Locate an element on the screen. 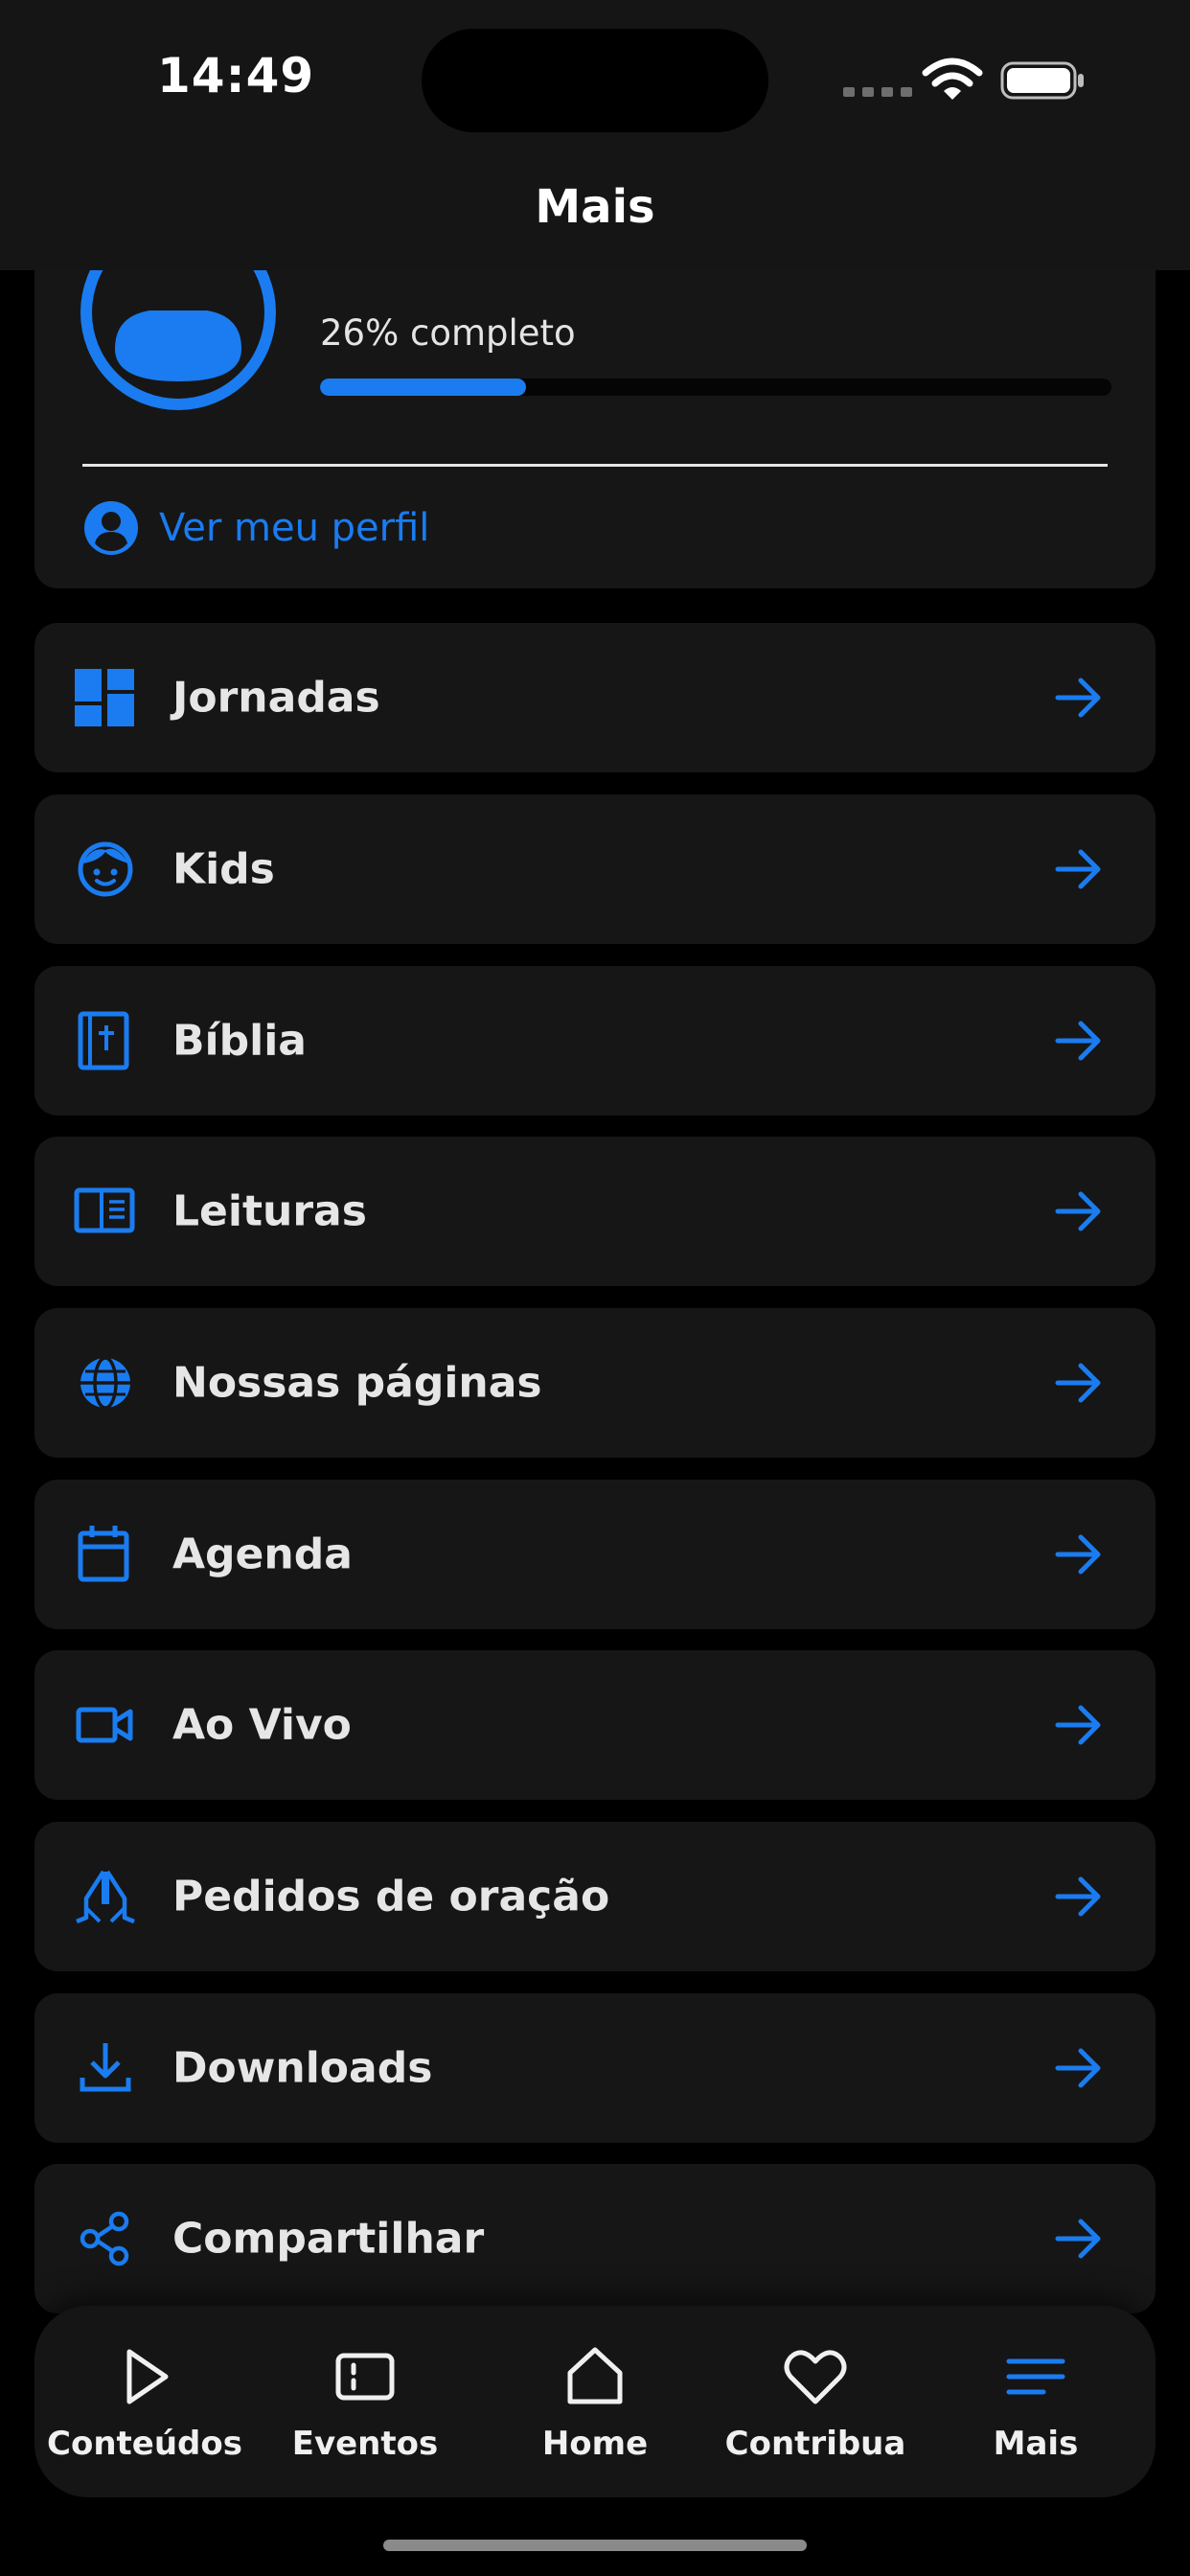  view-profile-label: Ver meu perfil is located at coordinates (295, 528).